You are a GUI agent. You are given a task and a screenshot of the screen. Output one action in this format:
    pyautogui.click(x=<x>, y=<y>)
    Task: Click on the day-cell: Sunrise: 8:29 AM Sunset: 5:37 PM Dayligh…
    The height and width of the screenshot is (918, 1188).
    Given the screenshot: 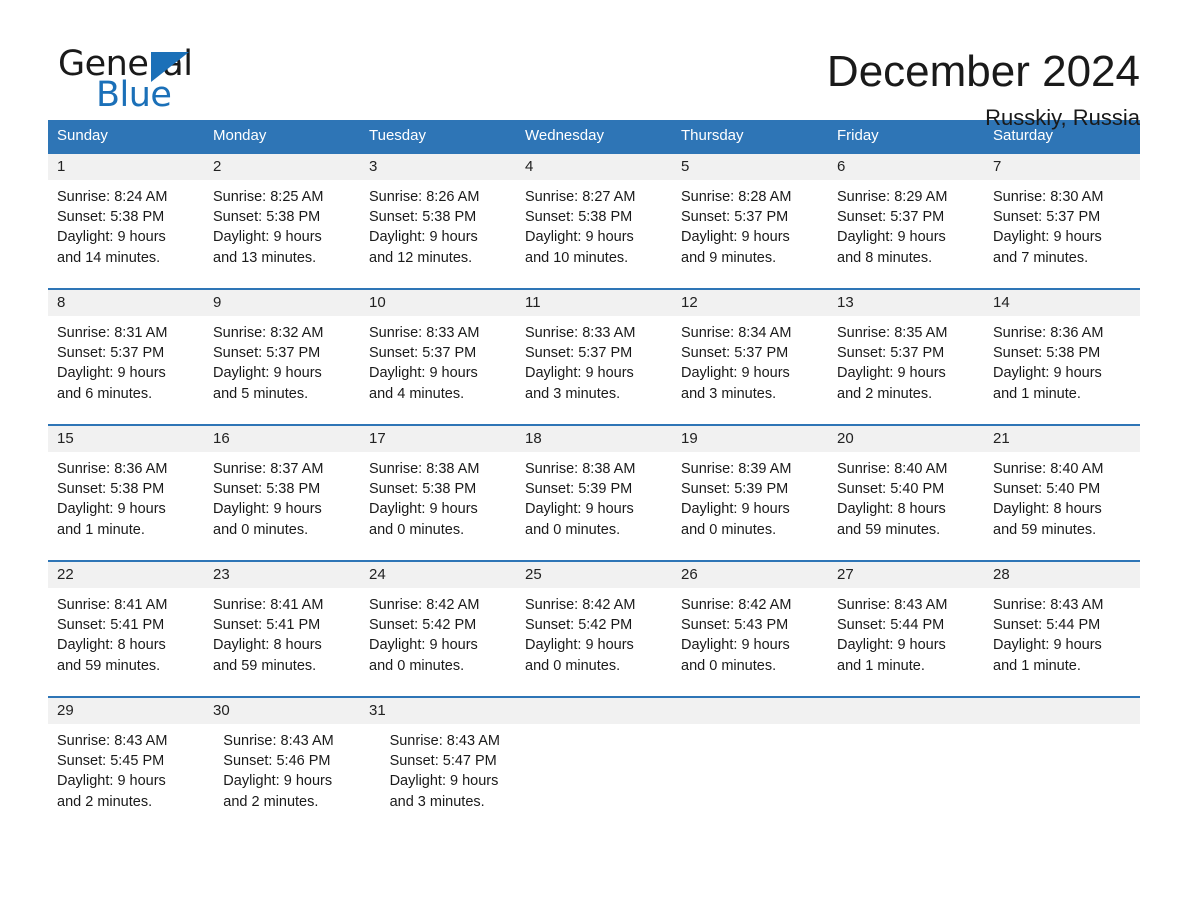 What is the action you would take?
    pyautogui.click(x=906, y=234)
    